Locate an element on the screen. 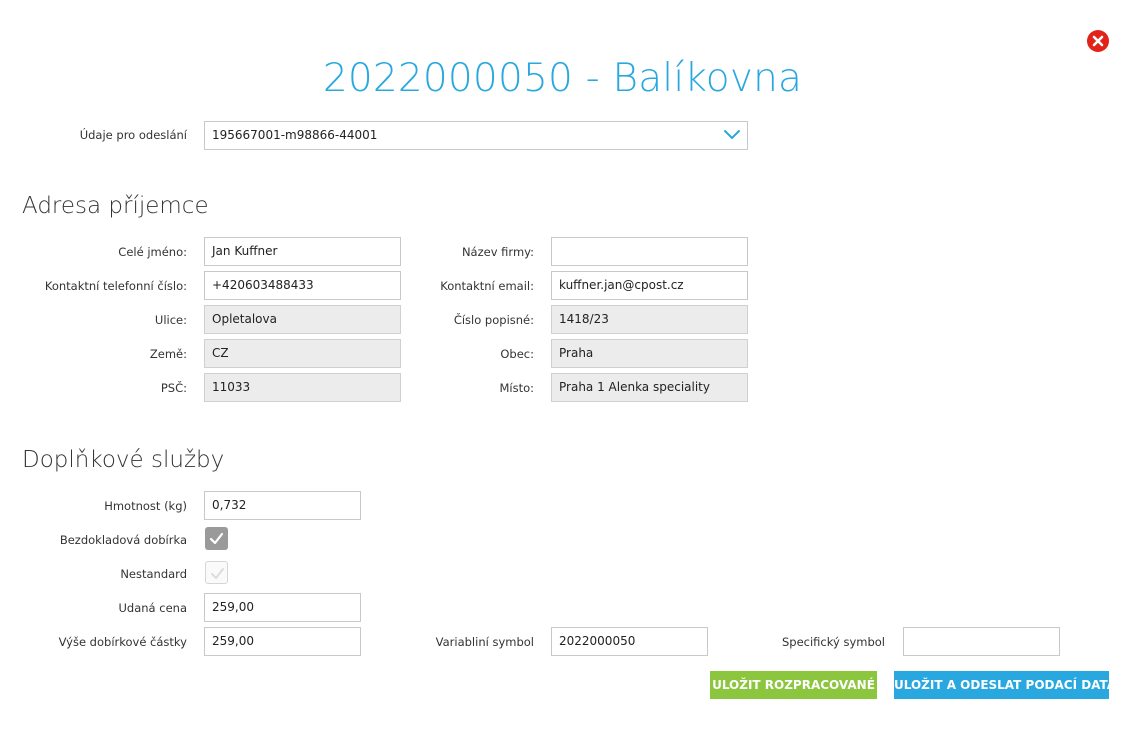  dialog-title: 2022000050 - Balíkovna is located at coordinates (562, 78).